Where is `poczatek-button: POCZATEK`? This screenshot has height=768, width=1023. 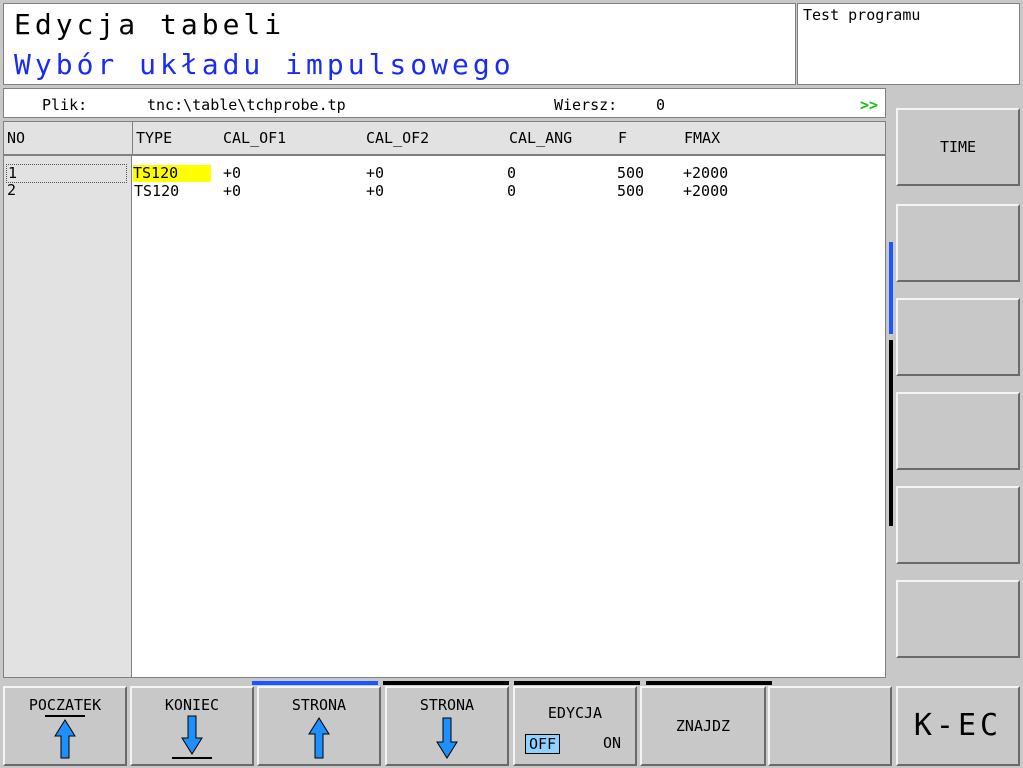 poczatek-button: POCZATEK is located at coordinates (65, 726).